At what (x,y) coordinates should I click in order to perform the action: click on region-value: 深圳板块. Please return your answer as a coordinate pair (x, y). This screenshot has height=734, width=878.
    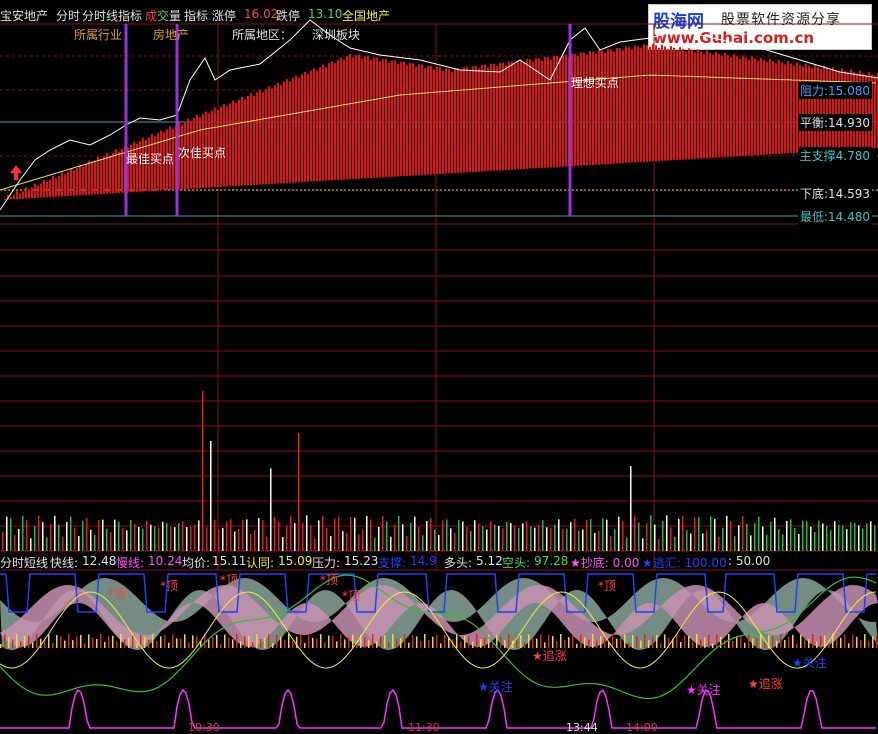
    Looking at the image, I should click on (336, 34).